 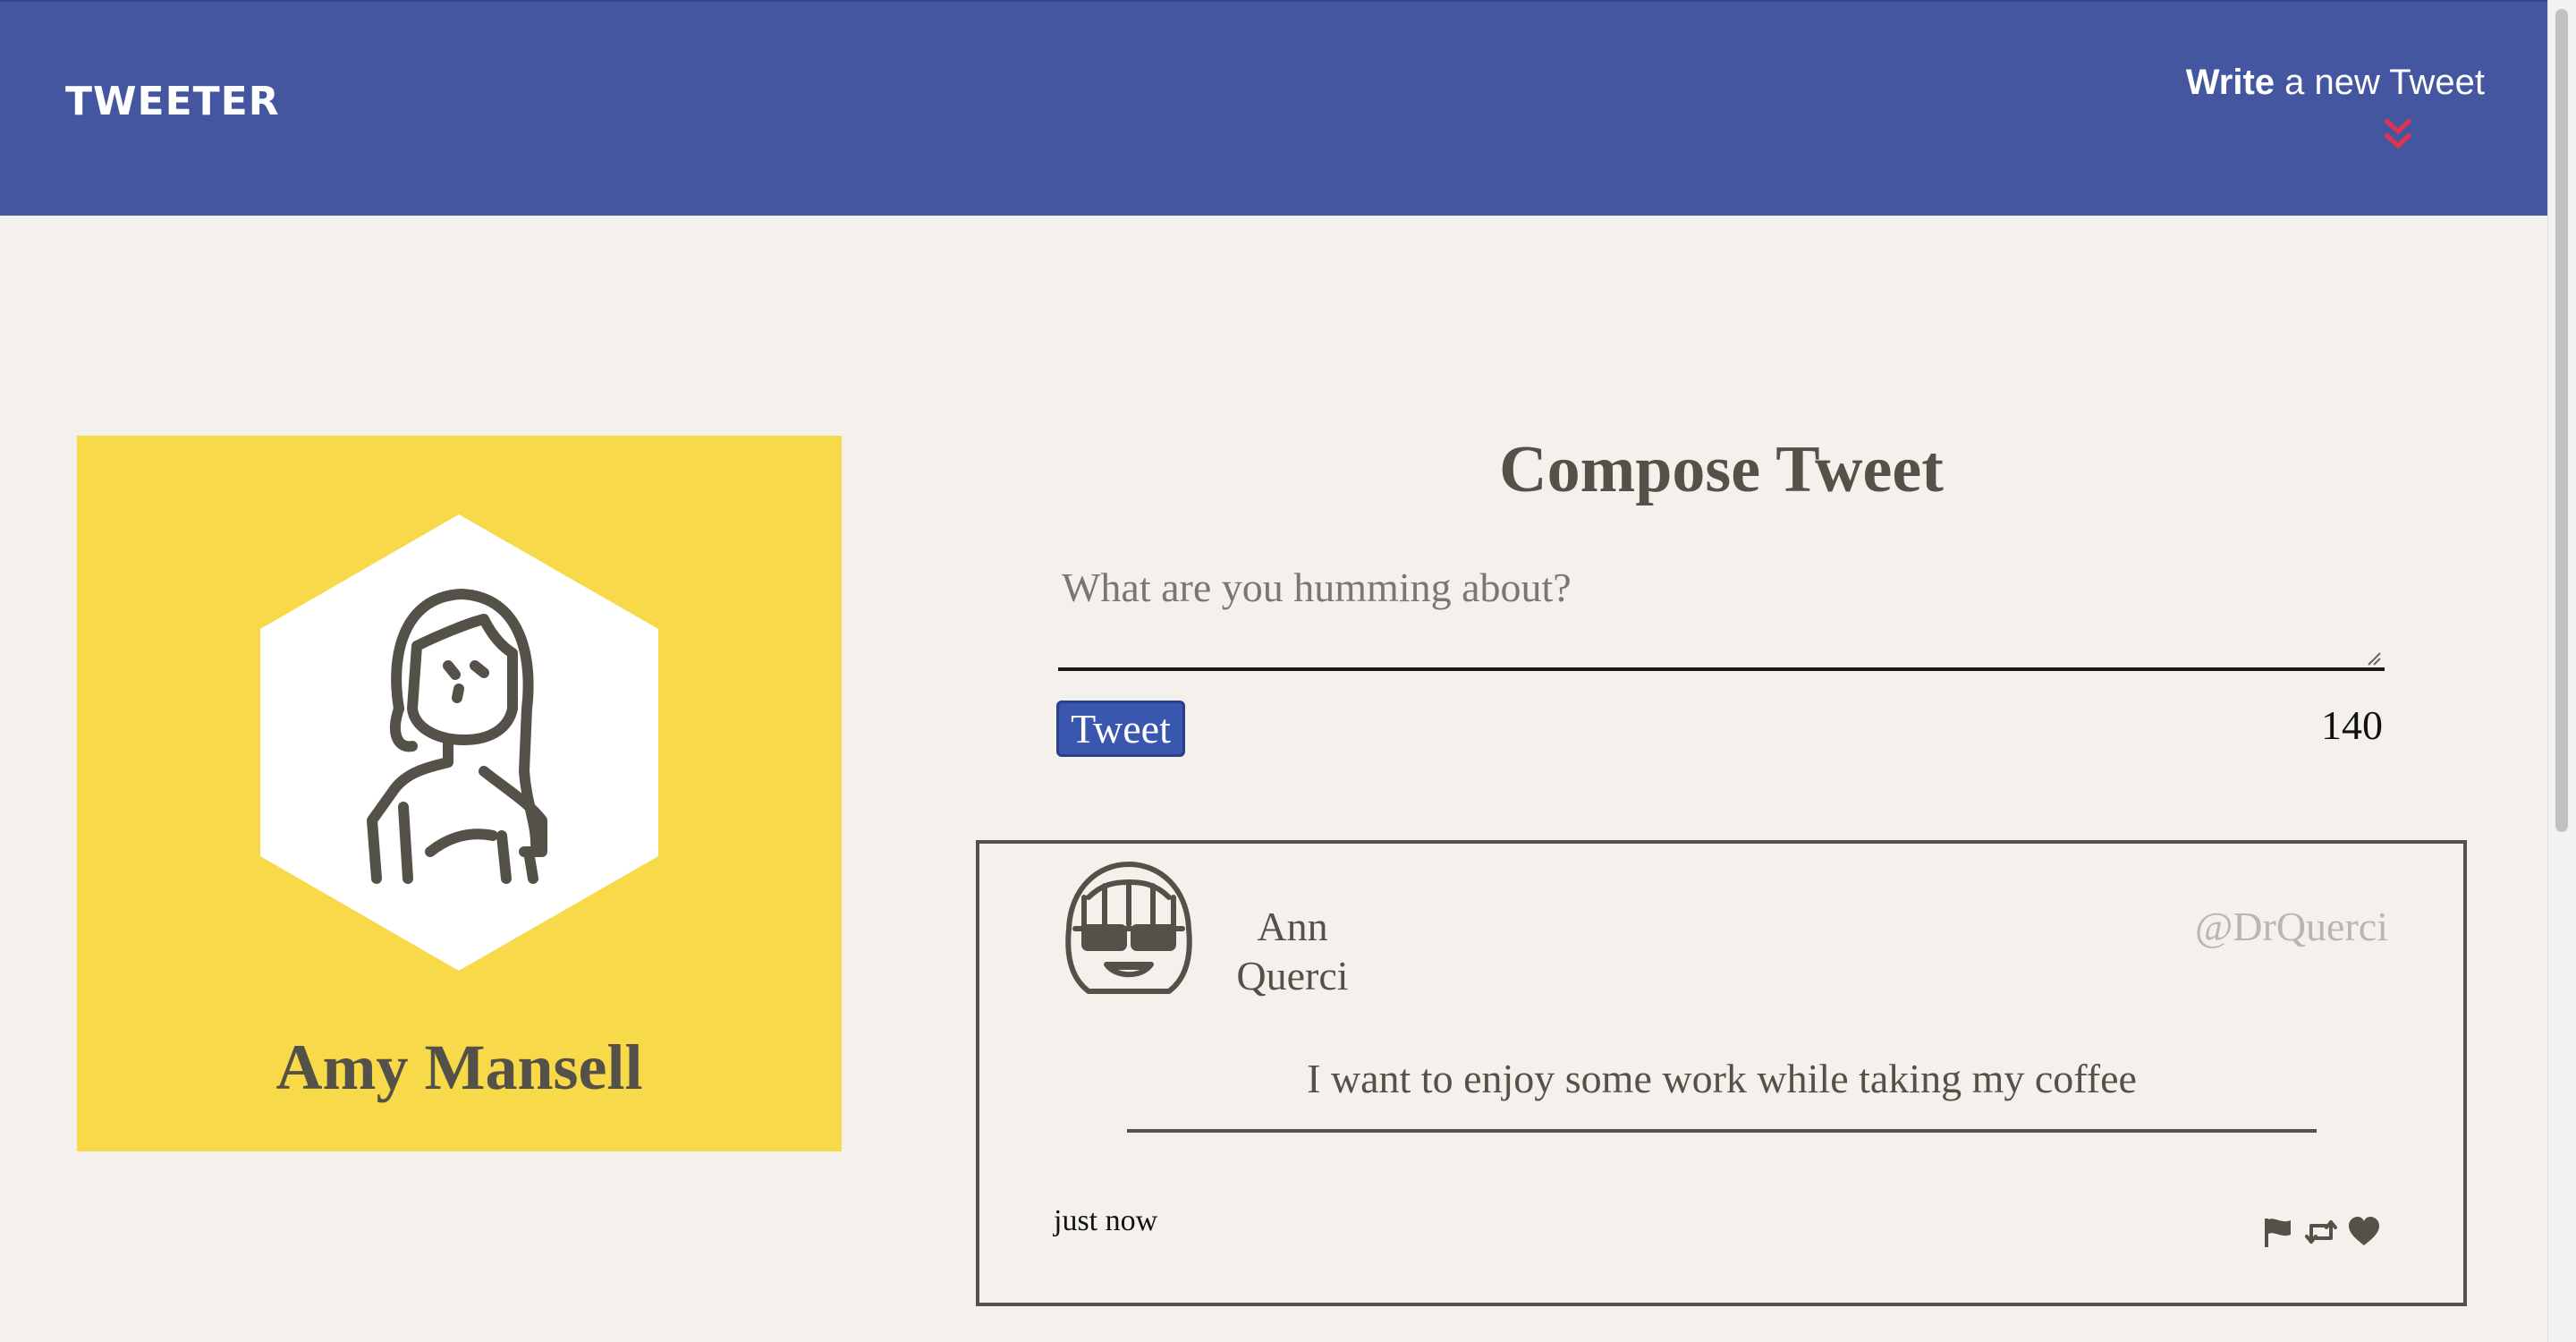 I want to click on heart-icon, so click(x=2364, y=1232).